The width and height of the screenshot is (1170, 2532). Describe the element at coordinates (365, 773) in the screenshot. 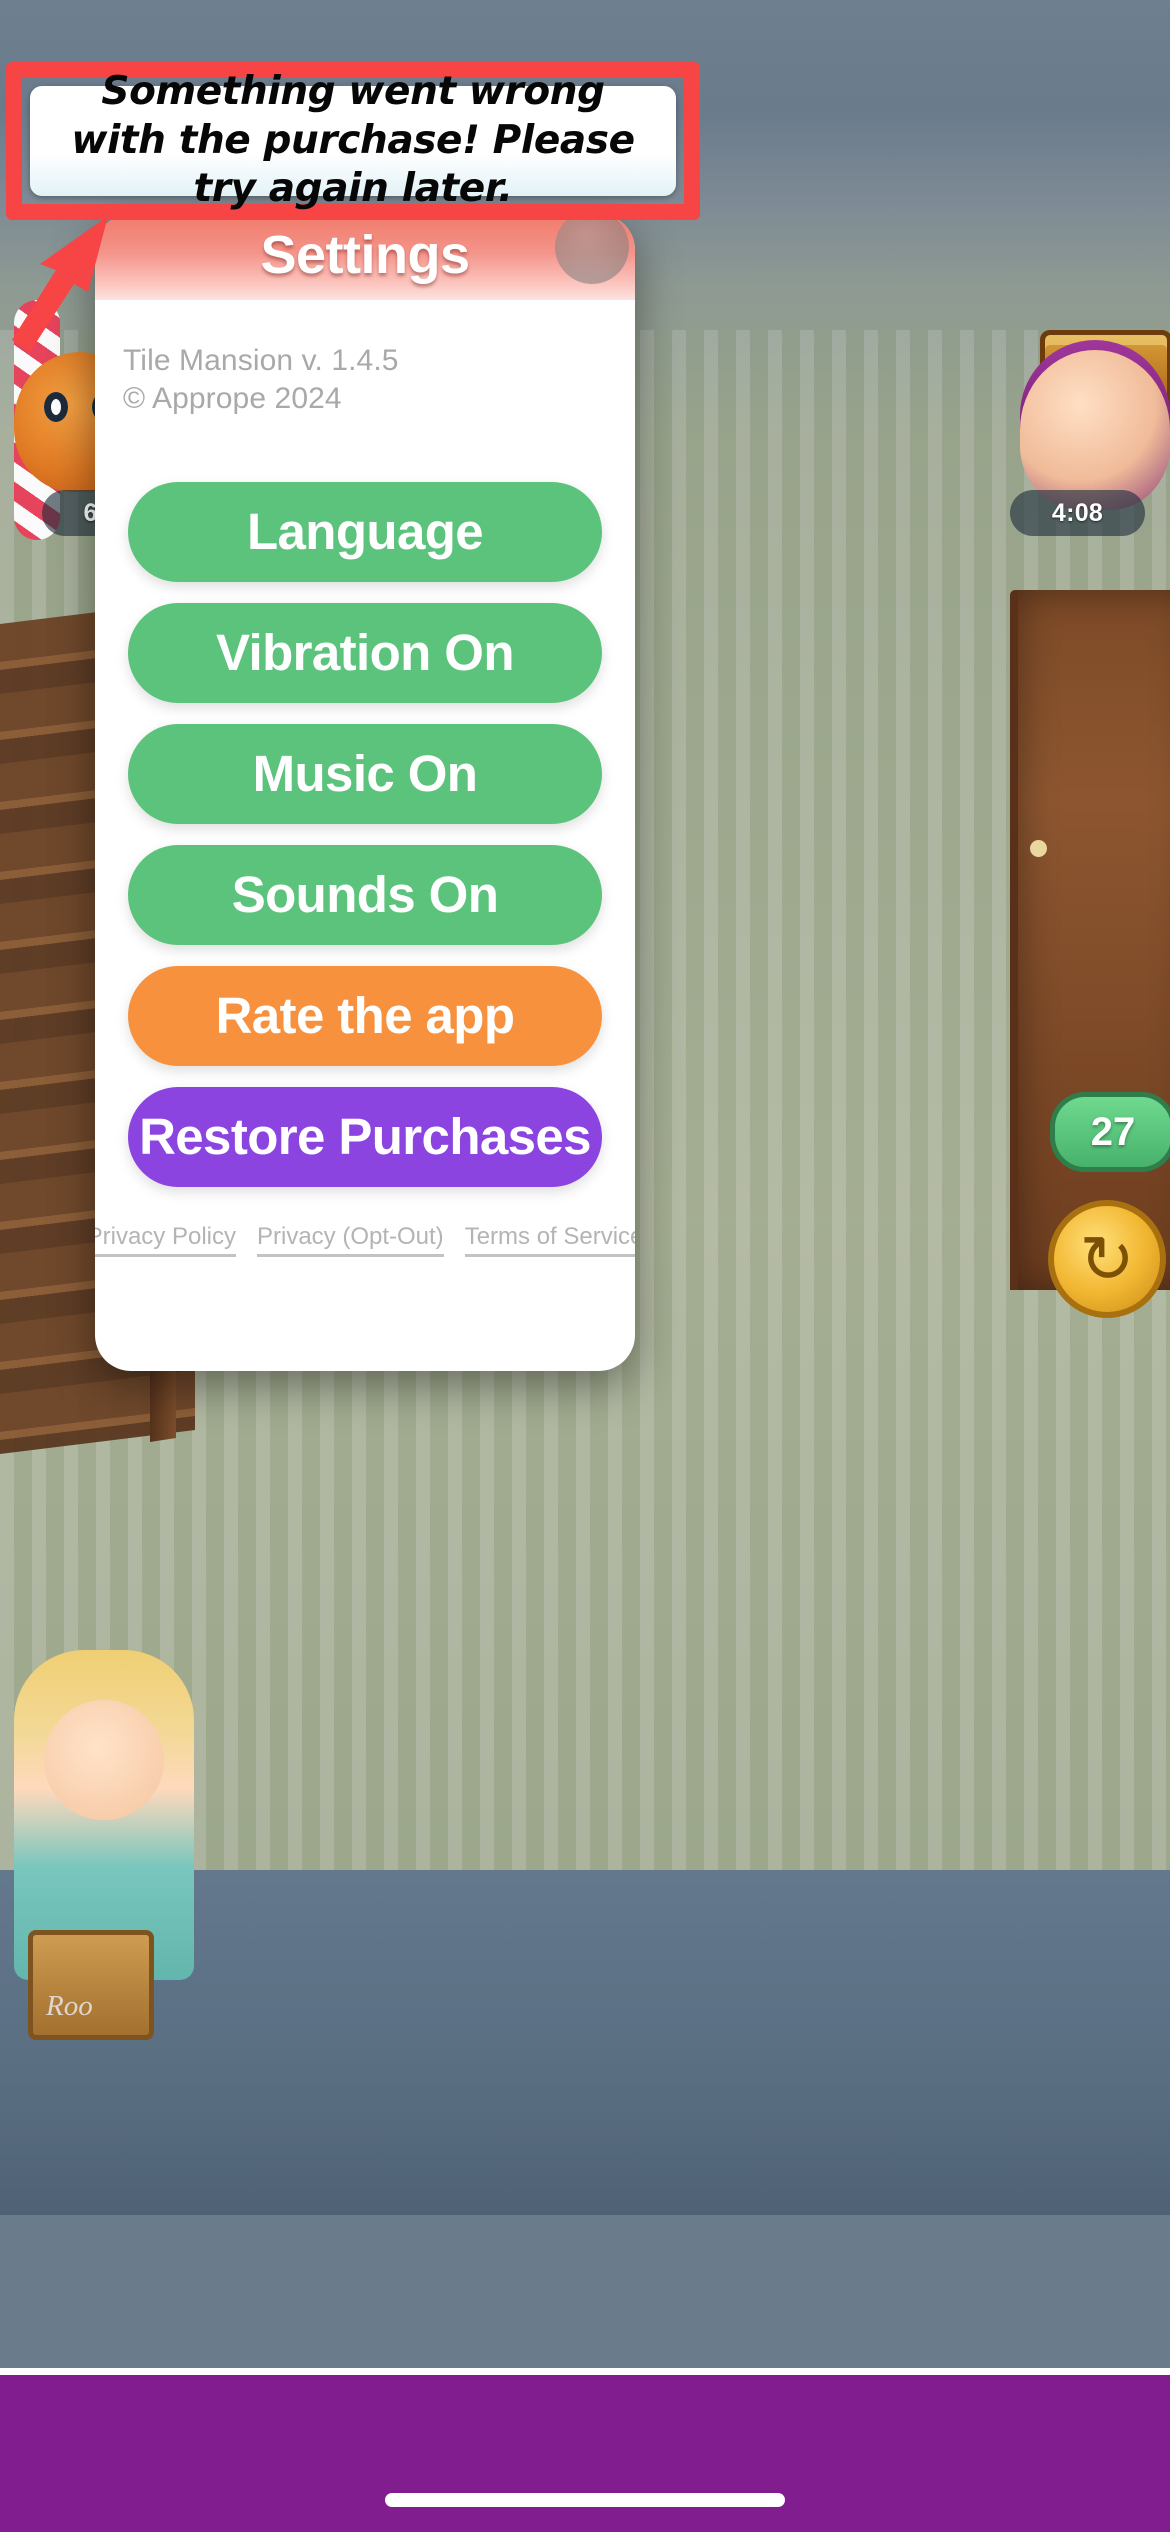

I see `music-toggle-button: Music On` at that location.